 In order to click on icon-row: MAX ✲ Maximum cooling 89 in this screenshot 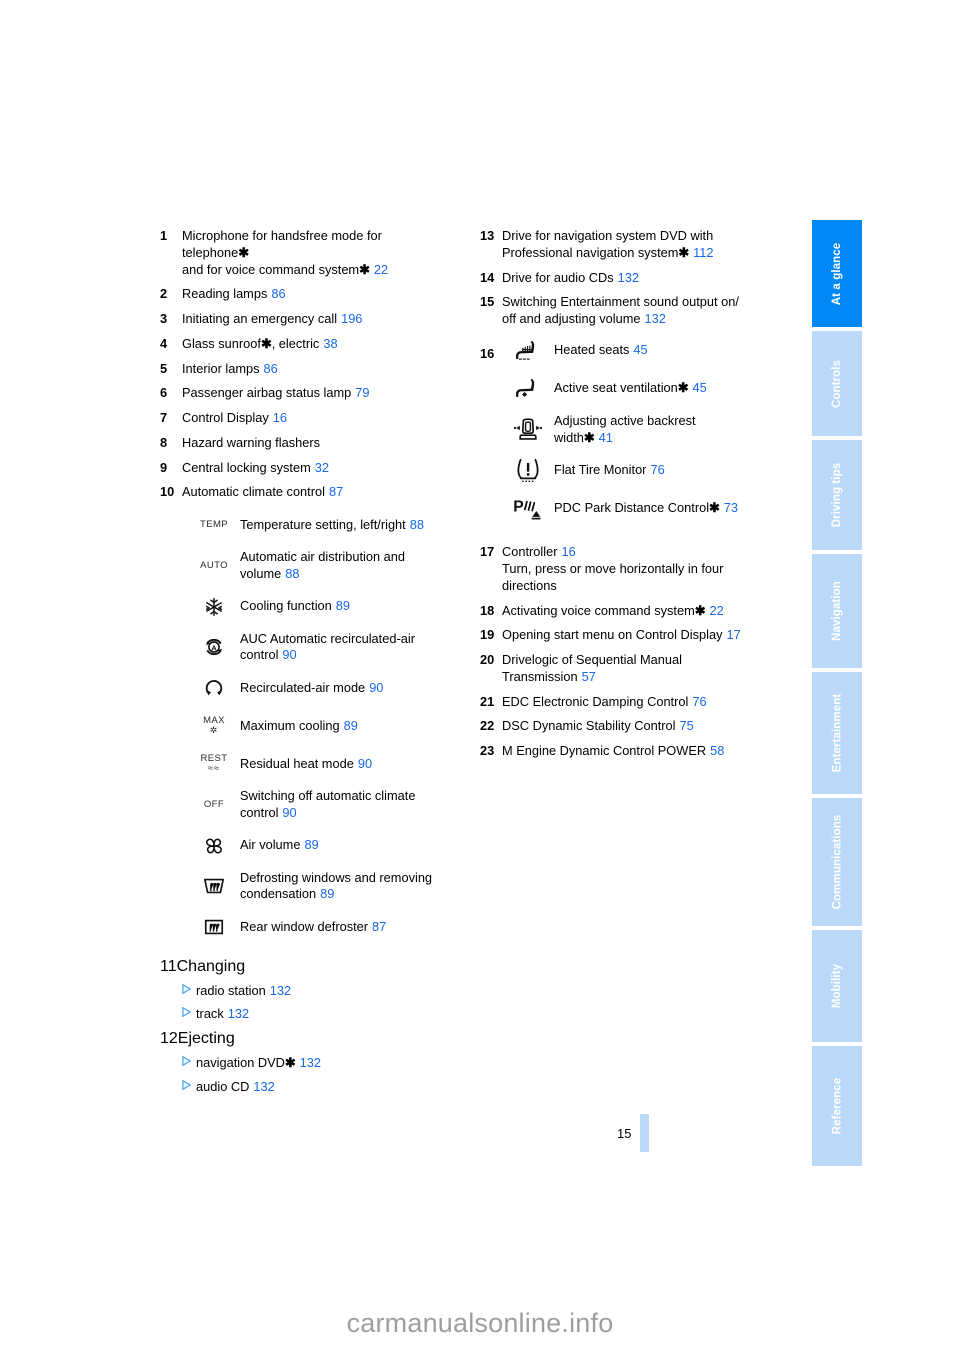, I will do `click(334, 726)`.